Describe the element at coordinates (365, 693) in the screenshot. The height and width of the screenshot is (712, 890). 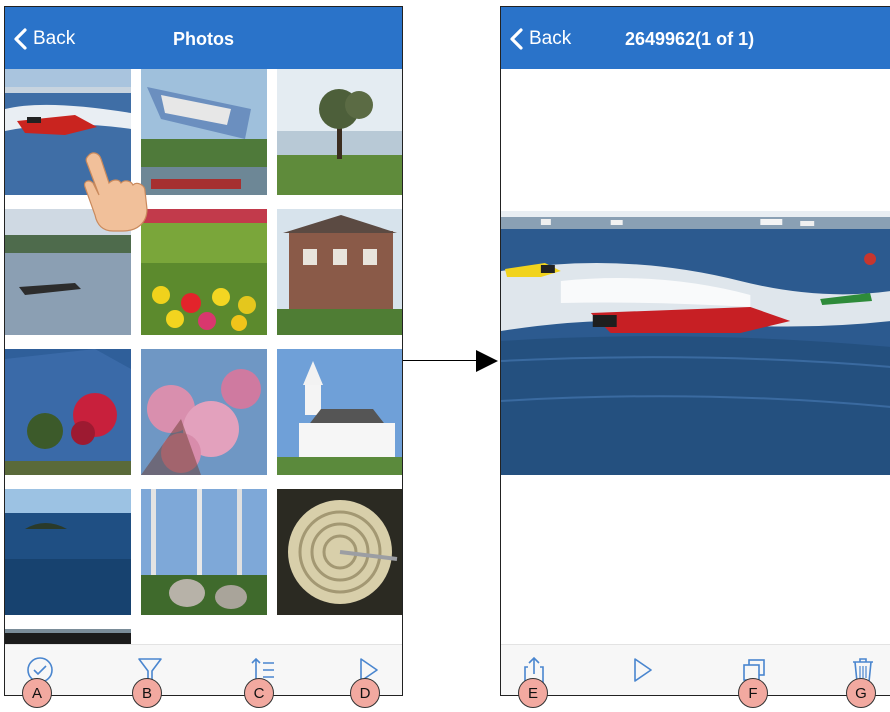
I see `callout-badge-d: D` at that location.